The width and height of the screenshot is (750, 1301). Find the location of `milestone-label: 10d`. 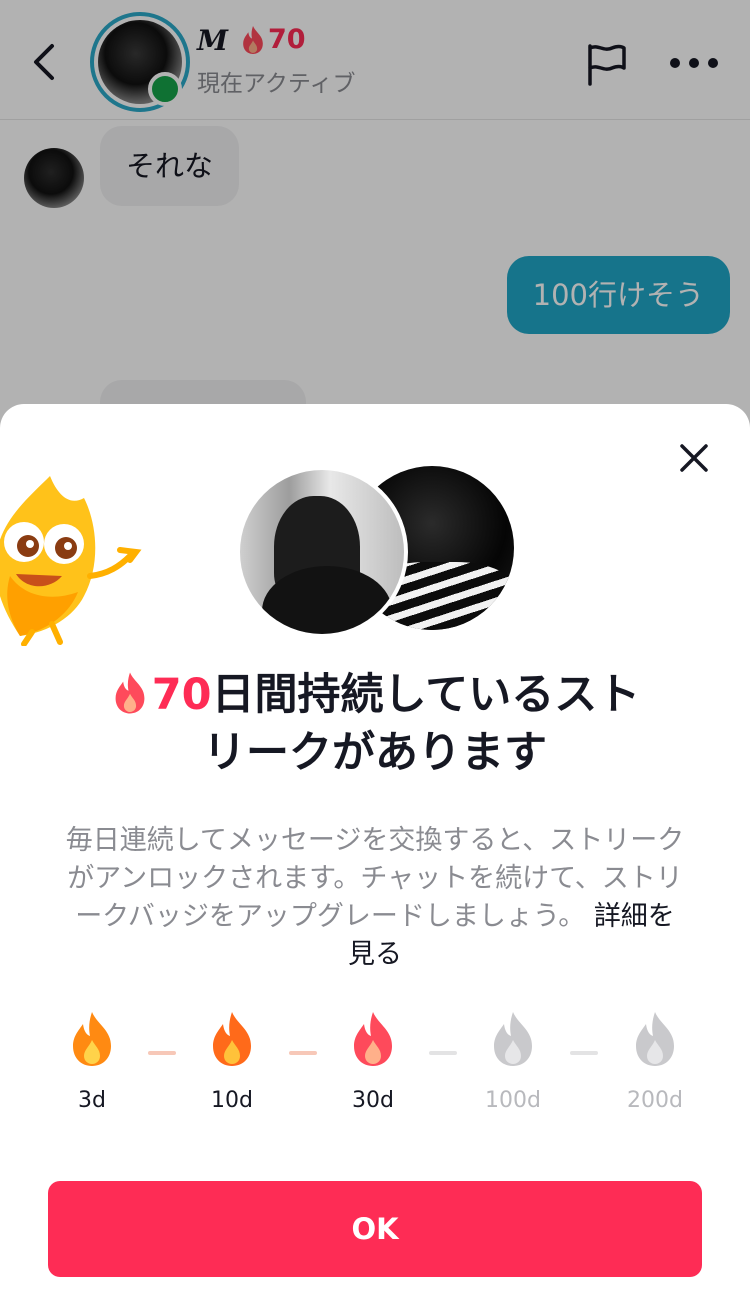

milestone-label: 10d is located at coordinates (232, 1100).